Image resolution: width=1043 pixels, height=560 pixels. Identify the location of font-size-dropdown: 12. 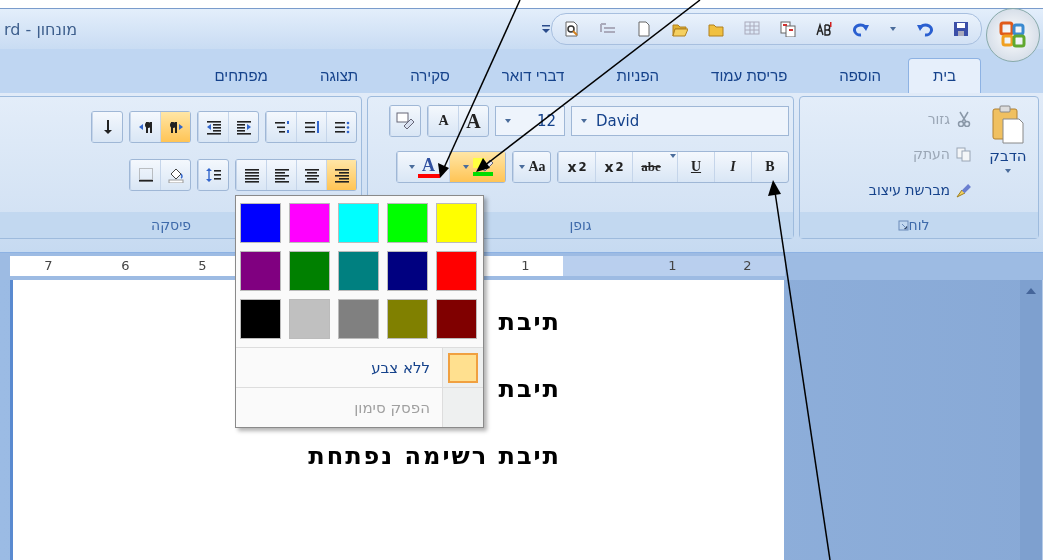
(530, 121).